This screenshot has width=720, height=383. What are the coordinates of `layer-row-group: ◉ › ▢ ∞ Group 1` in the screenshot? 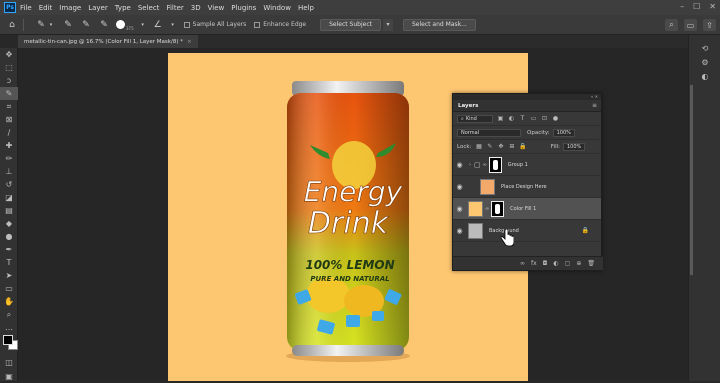 It's located at (527, 165).